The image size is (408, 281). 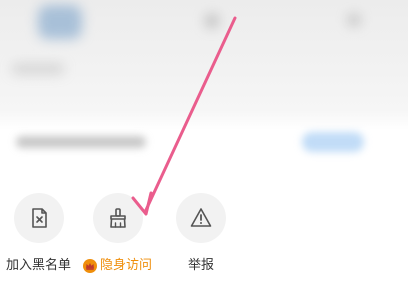 What do you see at coordinates (200, 265) in the screenshot?
I see `report-label: 举报` at bounding box center [200, 265].